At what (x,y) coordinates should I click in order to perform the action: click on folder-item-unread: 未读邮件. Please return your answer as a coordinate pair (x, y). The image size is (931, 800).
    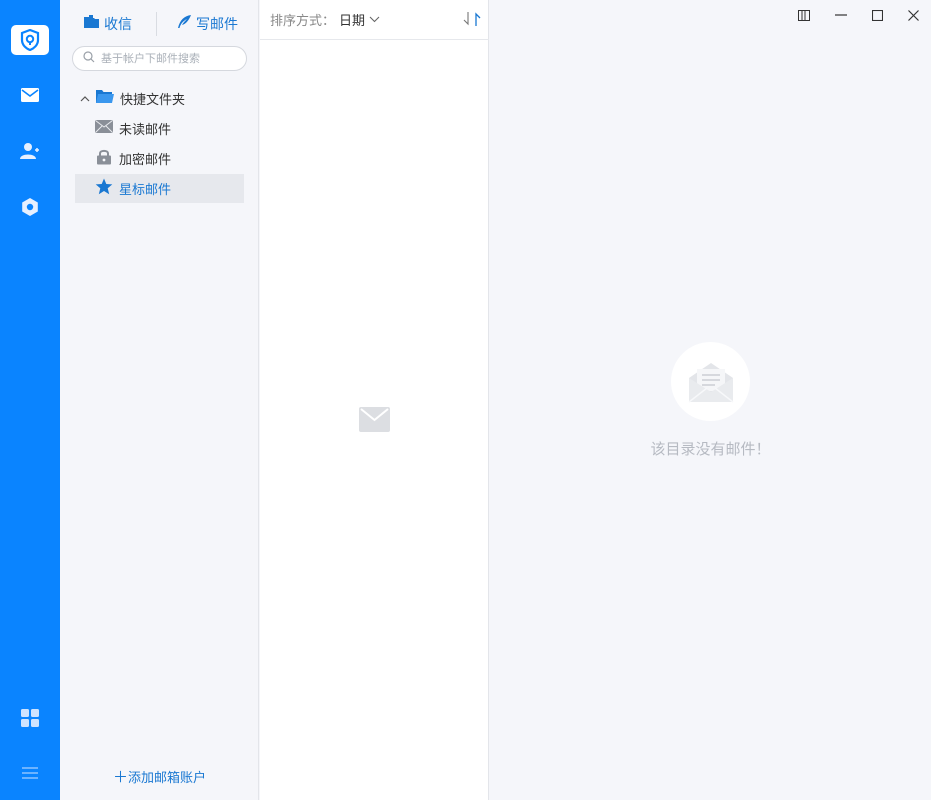
    Looking at the image, I should click on (159, 128).